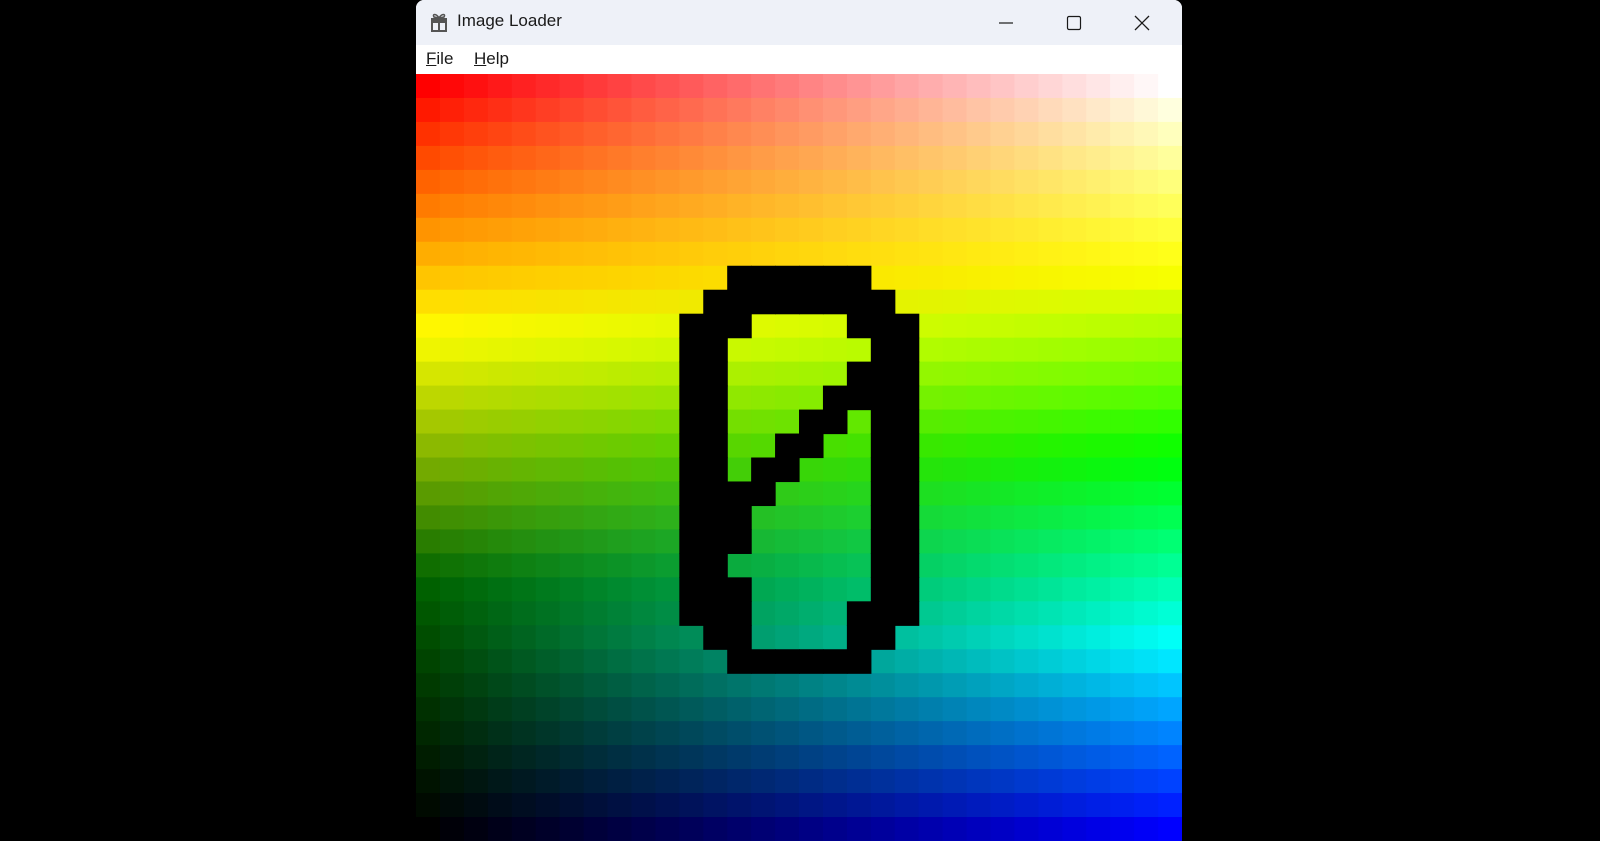 The image size is (1600, 841). Describe the element at coordinates (799, 22) in the screenshot. I see `title-bar: Image Loader` at that location.